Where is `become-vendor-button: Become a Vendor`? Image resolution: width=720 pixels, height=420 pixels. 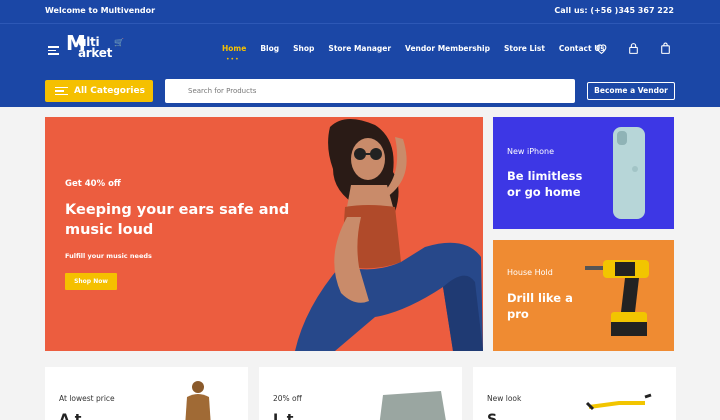
become-vendor-button: Become a Vendor is located at coordinates (631, 91).